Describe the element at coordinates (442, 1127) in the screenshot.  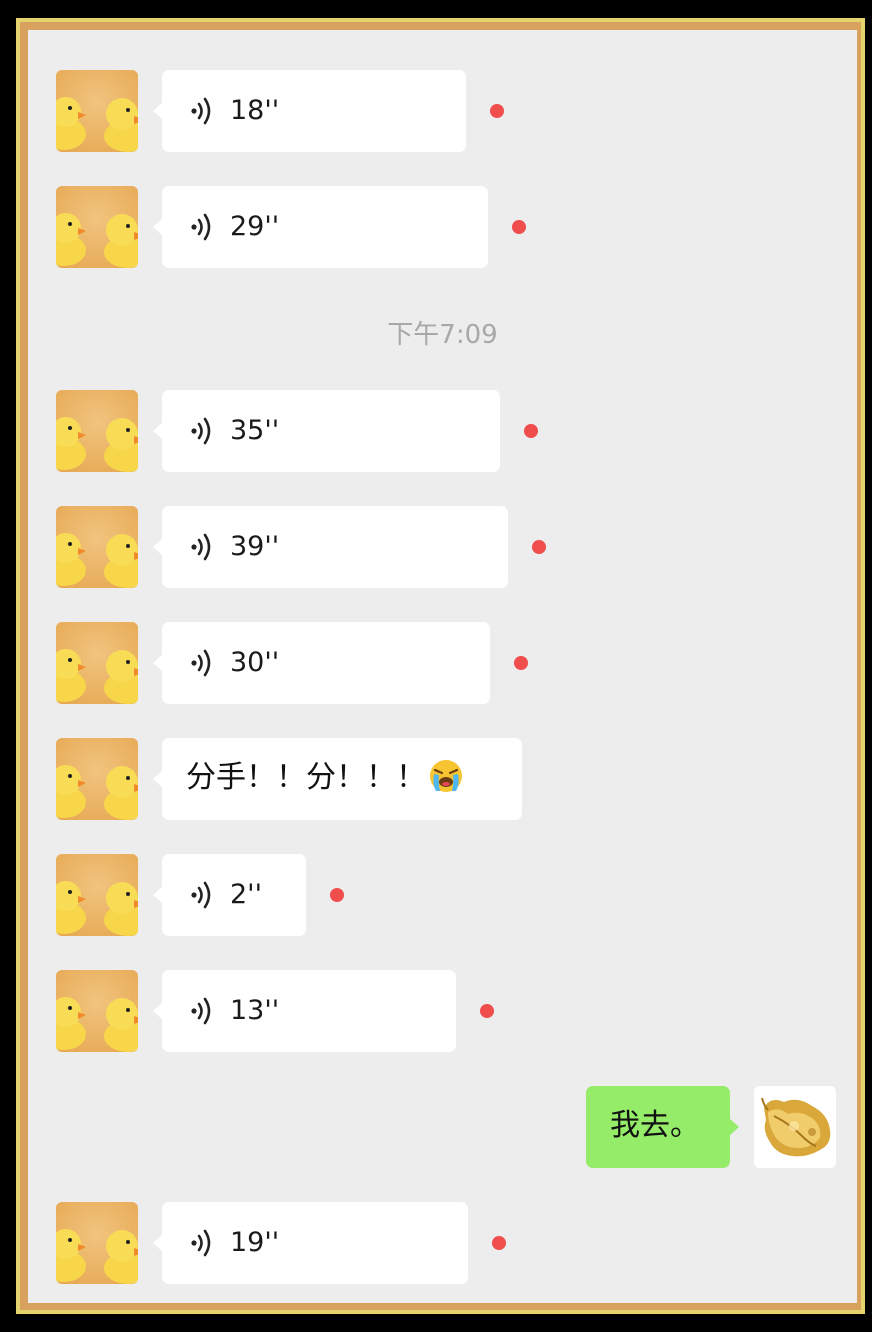
I see `own-message-row: 我去。` at that location.